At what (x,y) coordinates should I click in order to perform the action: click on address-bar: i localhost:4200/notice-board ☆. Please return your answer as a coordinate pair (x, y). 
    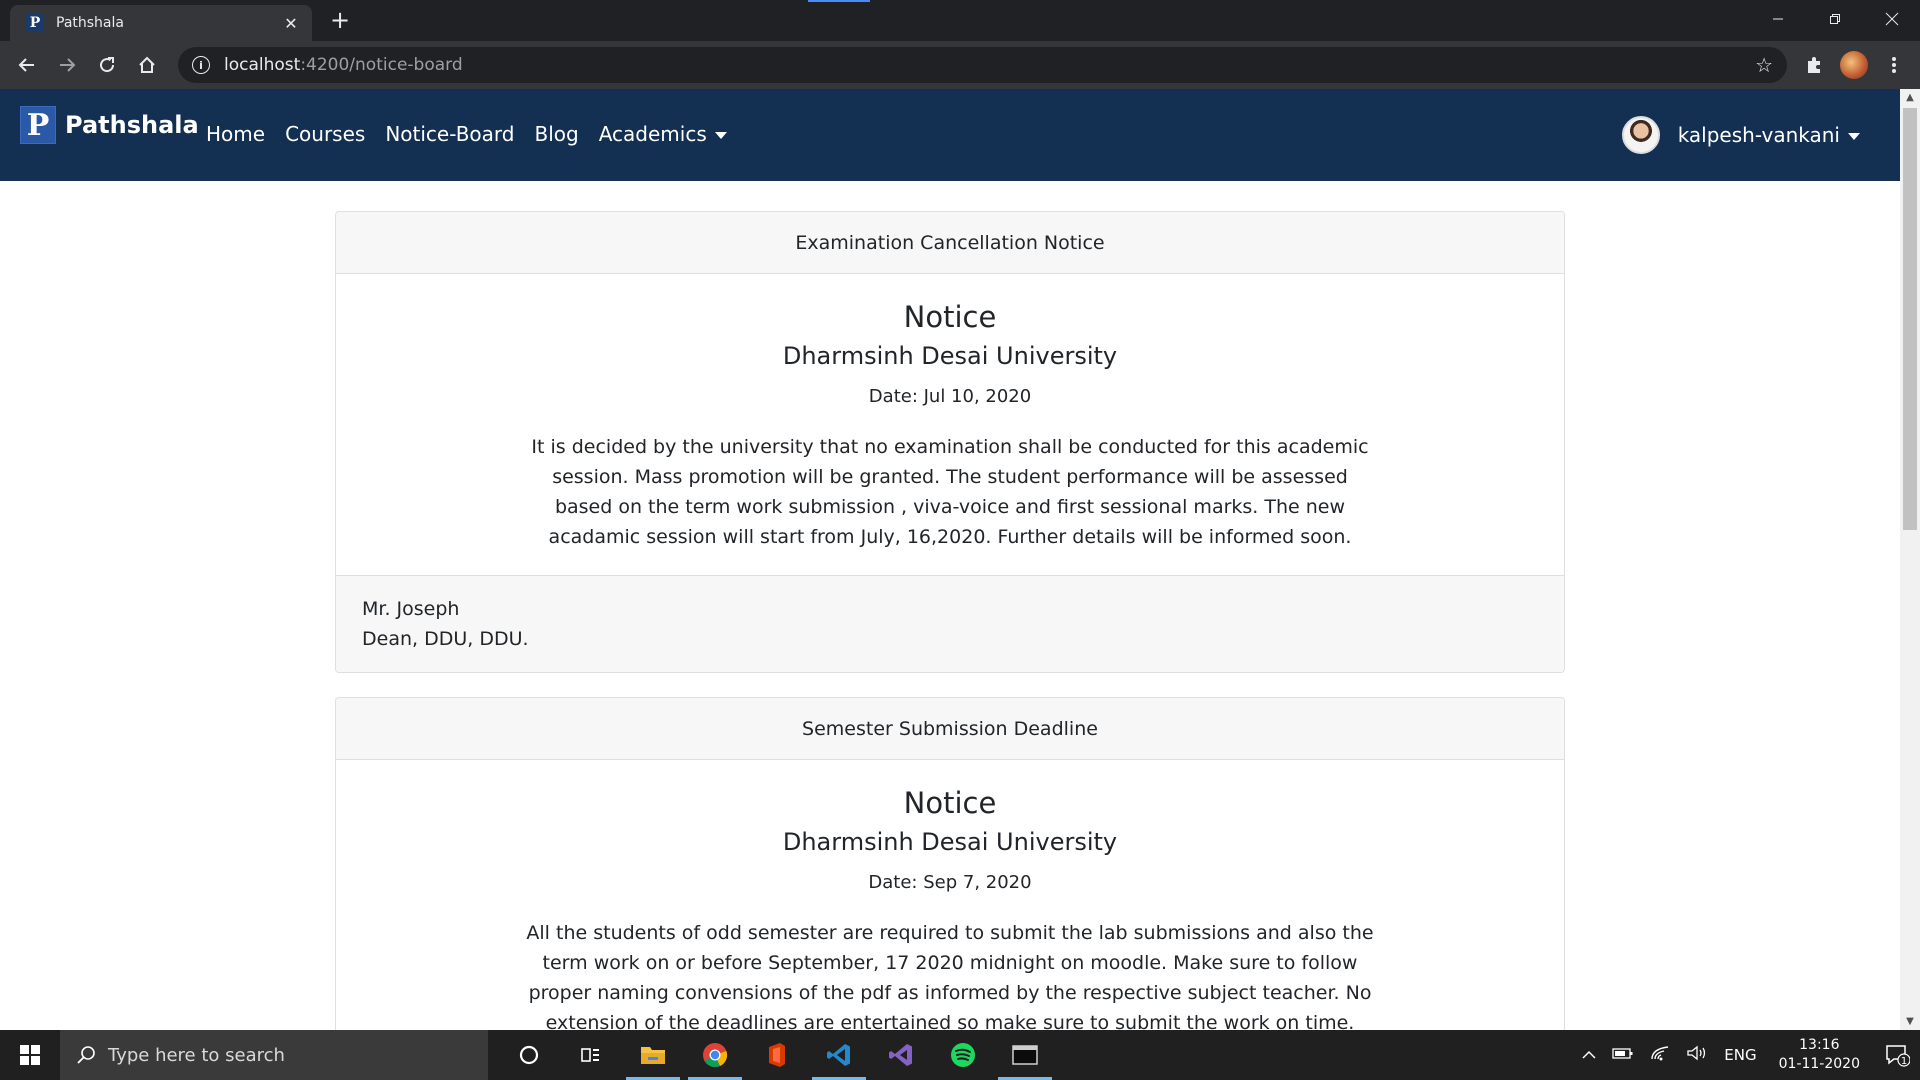
    Looking at the image, I should click on (982, 65).